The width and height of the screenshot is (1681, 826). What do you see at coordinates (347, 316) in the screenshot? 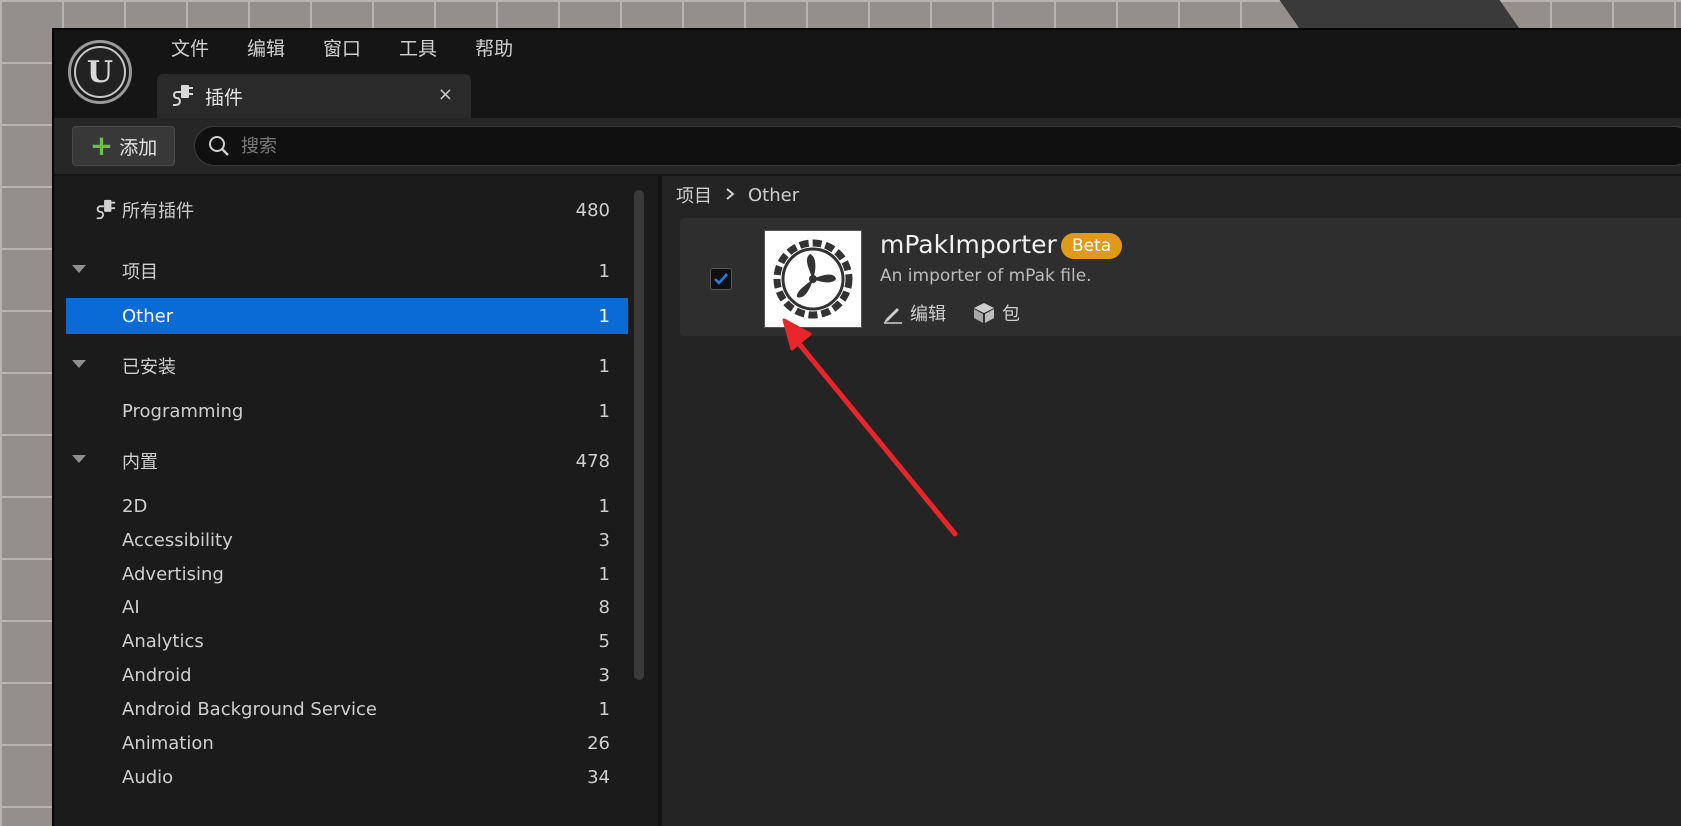
I see `sidebar-item-other: Other 1` at bounding box center [347, 316].